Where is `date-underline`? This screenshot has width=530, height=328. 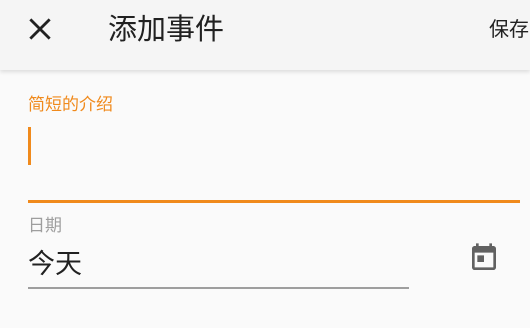 date-underline is located at coordinates (218, 288).